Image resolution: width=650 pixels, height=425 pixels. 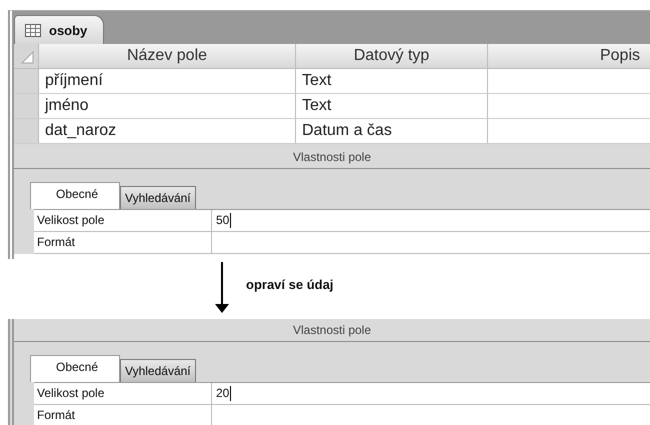 I want to click on property-value-field: 20, so click(x=431, y=393).